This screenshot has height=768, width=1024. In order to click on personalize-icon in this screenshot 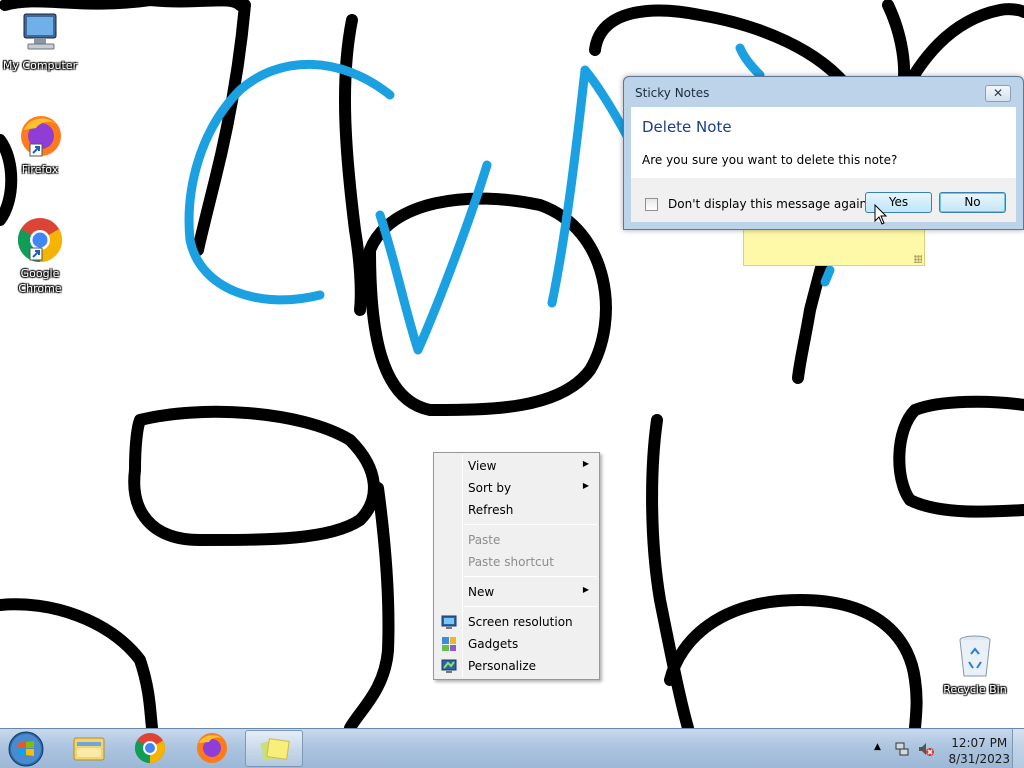, I will do `click(449, 666)`.